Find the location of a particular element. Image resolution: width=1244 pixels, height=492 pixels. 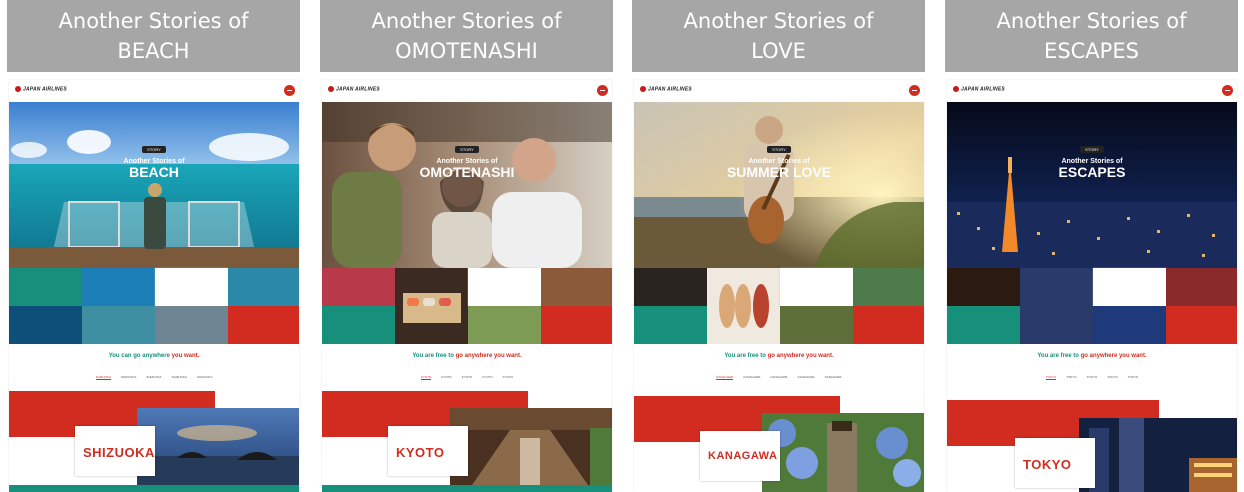

destination-card: SHIZUOKA is located at coordinates (115, 451).